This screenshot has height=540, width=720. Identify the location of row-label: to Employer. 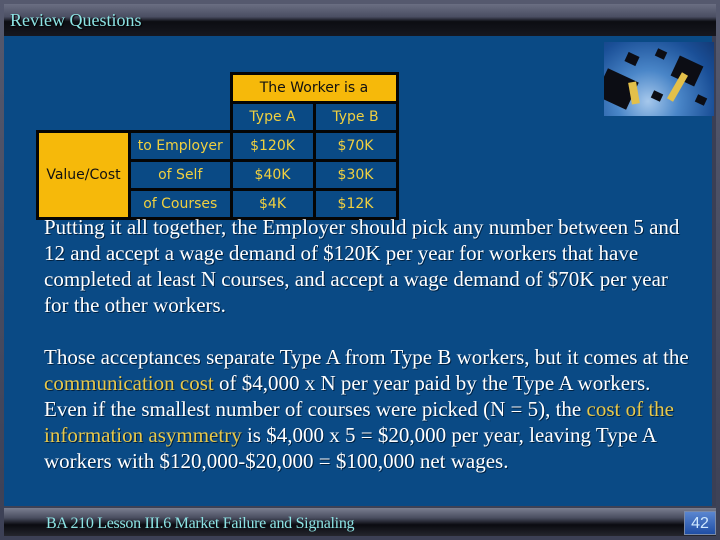
(180, 146).